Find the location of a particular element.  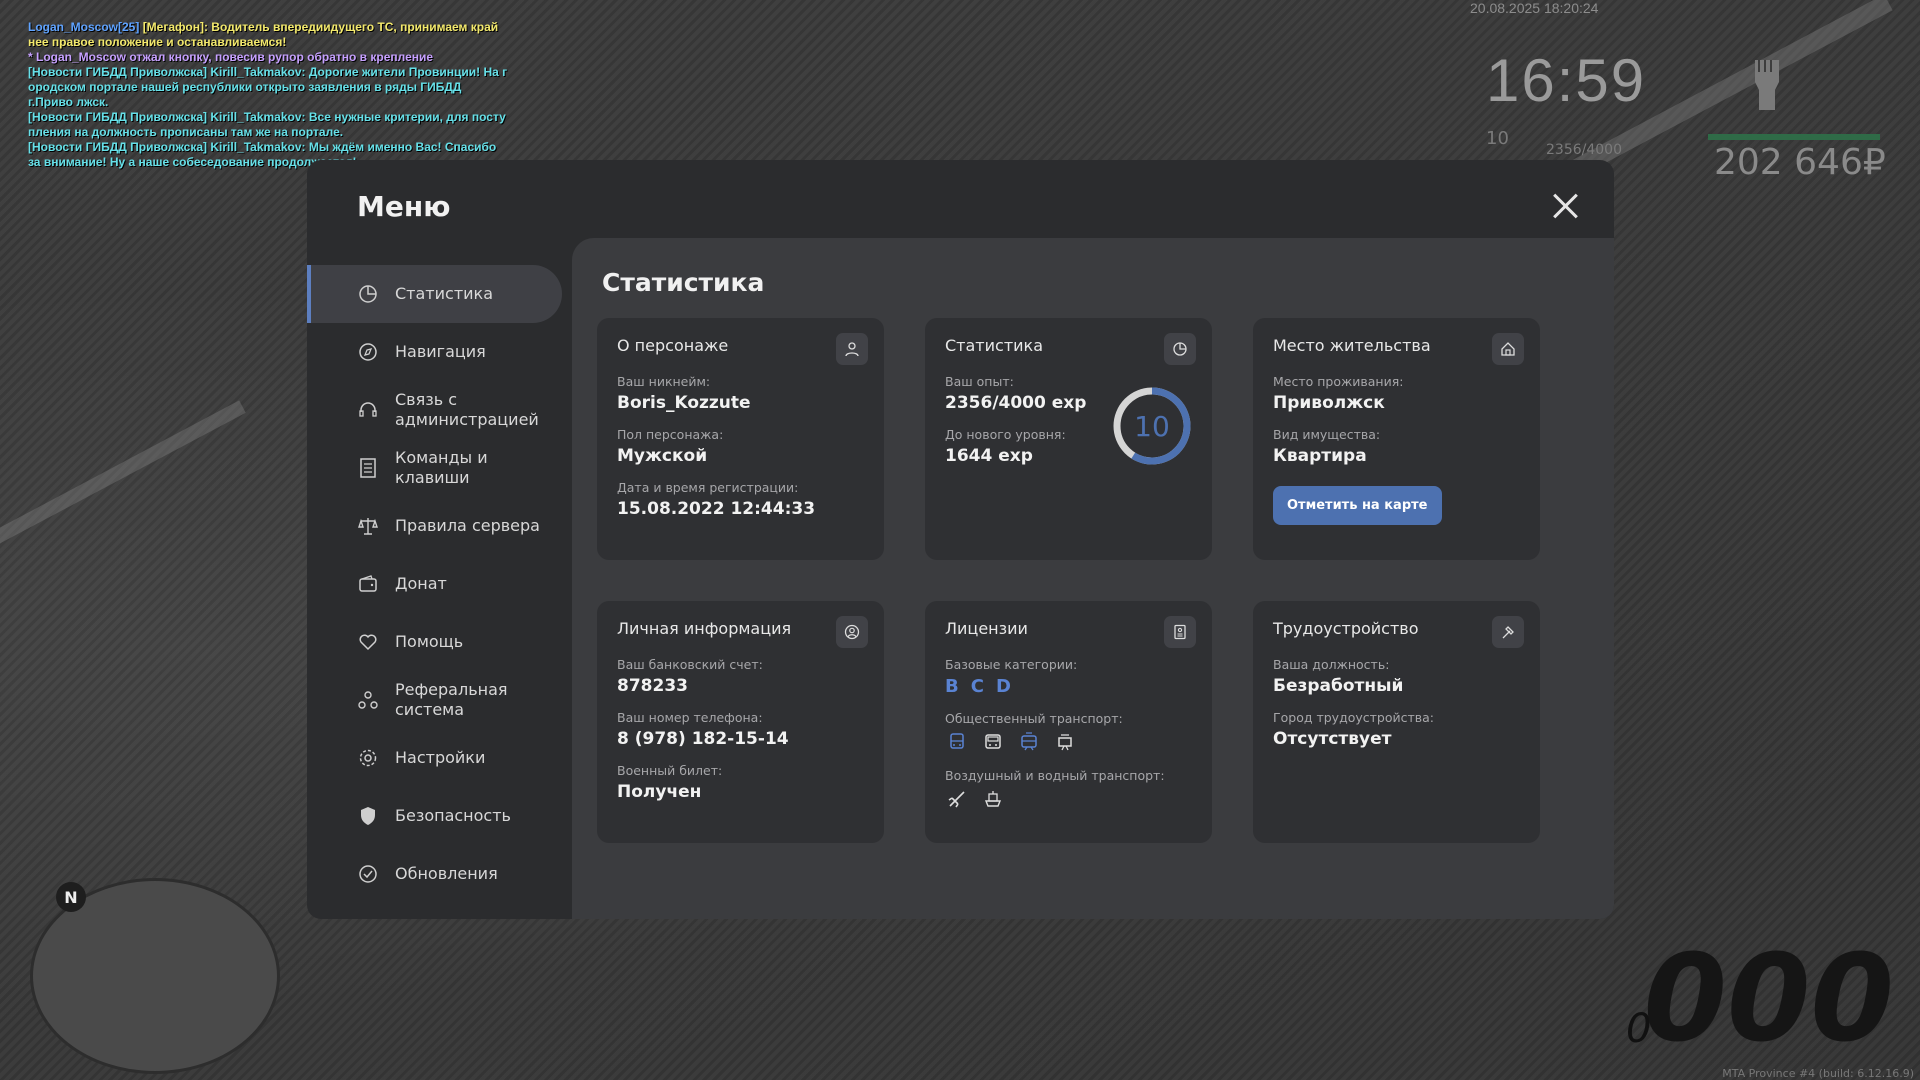

sidebar-item-5: Донат is located at coordinates (434, 584).